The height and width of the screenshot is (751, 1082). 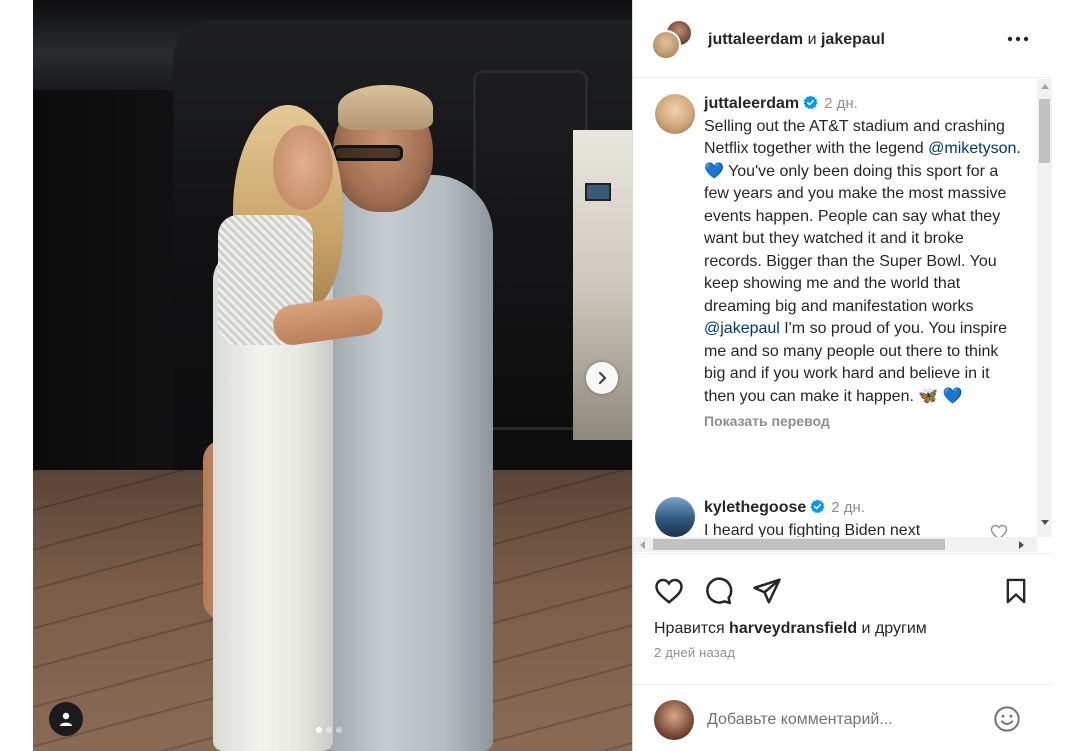 I want to click on next-slide-button, so click(x=602, y=378).